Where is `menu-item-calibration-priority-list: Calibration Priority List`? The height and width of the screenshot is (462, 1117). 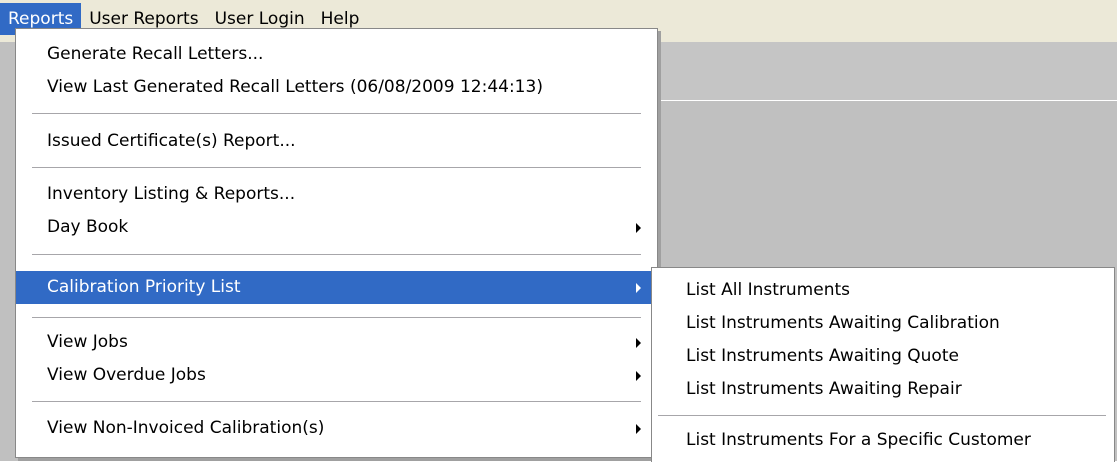
menu-item-calibration-priority-list: Calibration Priority List is located at coordinates (336, 287).